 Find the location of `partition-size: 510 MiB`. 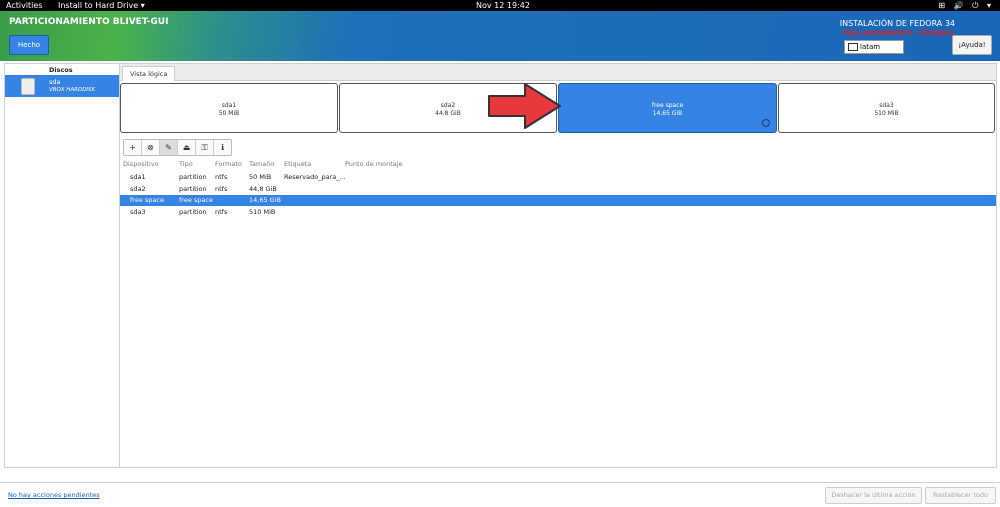

partition-size: 510 MiB is located at coordinates (886, 113).